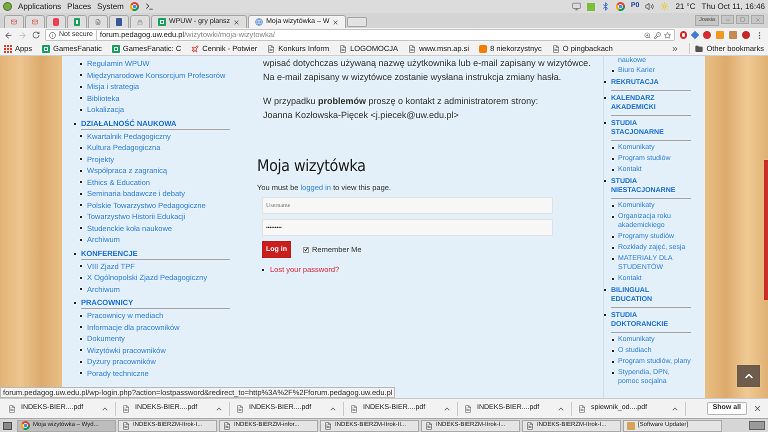 The width and height of the screenshot is (768, 432). What do you see at coordinates (631, 426) in the screenshot?
I see `updater-icon` at bounding box center [631, 426].